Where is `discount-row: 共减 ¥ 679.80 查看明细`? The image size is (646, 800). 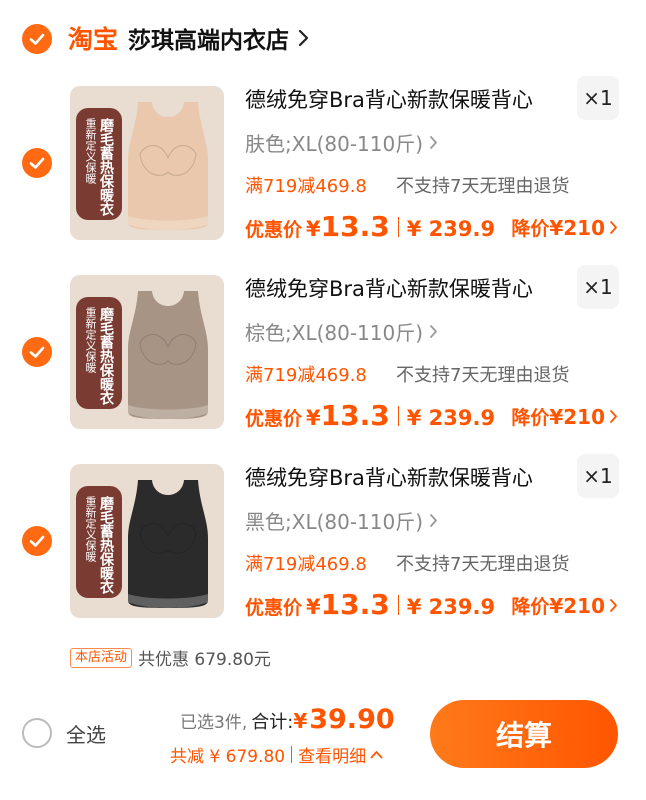
discount-row: 共减 ¥ 679.80 查看明细 is located at coordinates (276, 754).